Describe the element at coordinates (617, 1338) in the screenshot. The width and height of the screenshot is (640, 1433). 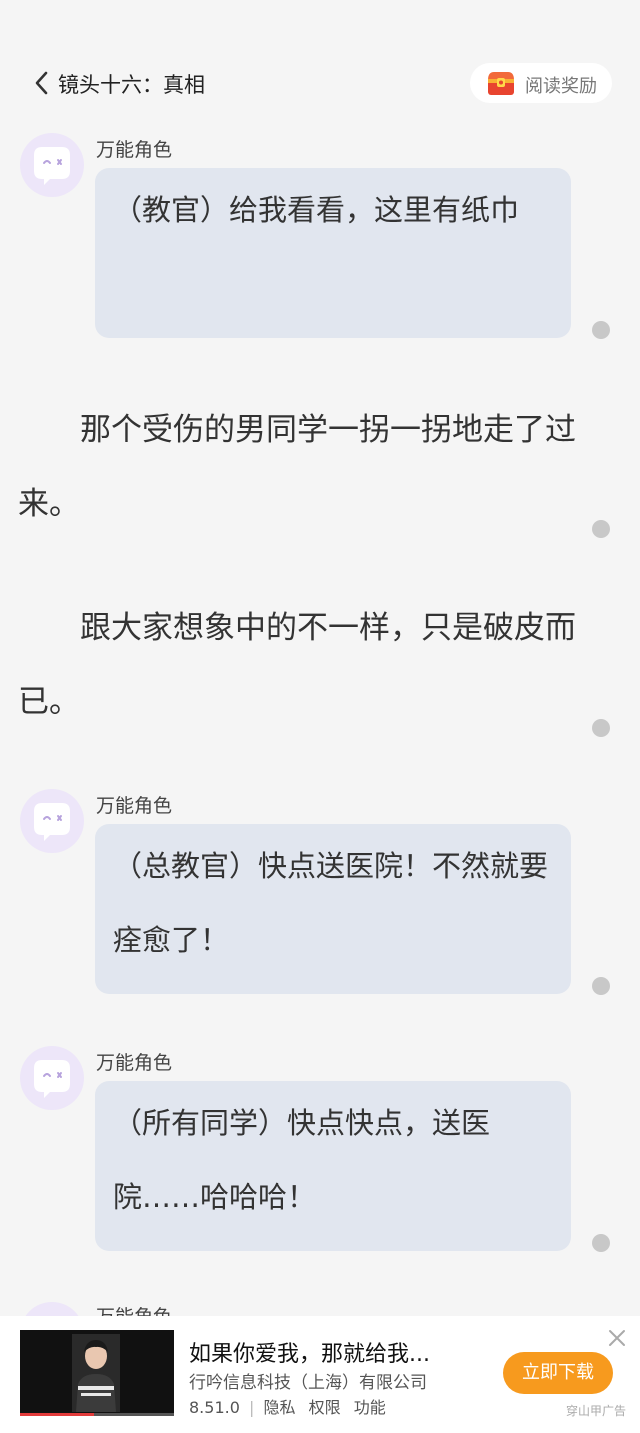
I see `close-icon` at that location.